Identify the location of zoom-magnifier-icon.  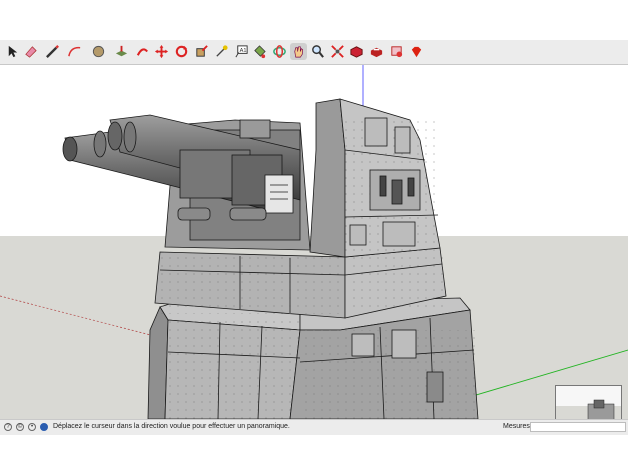
(318, 51).